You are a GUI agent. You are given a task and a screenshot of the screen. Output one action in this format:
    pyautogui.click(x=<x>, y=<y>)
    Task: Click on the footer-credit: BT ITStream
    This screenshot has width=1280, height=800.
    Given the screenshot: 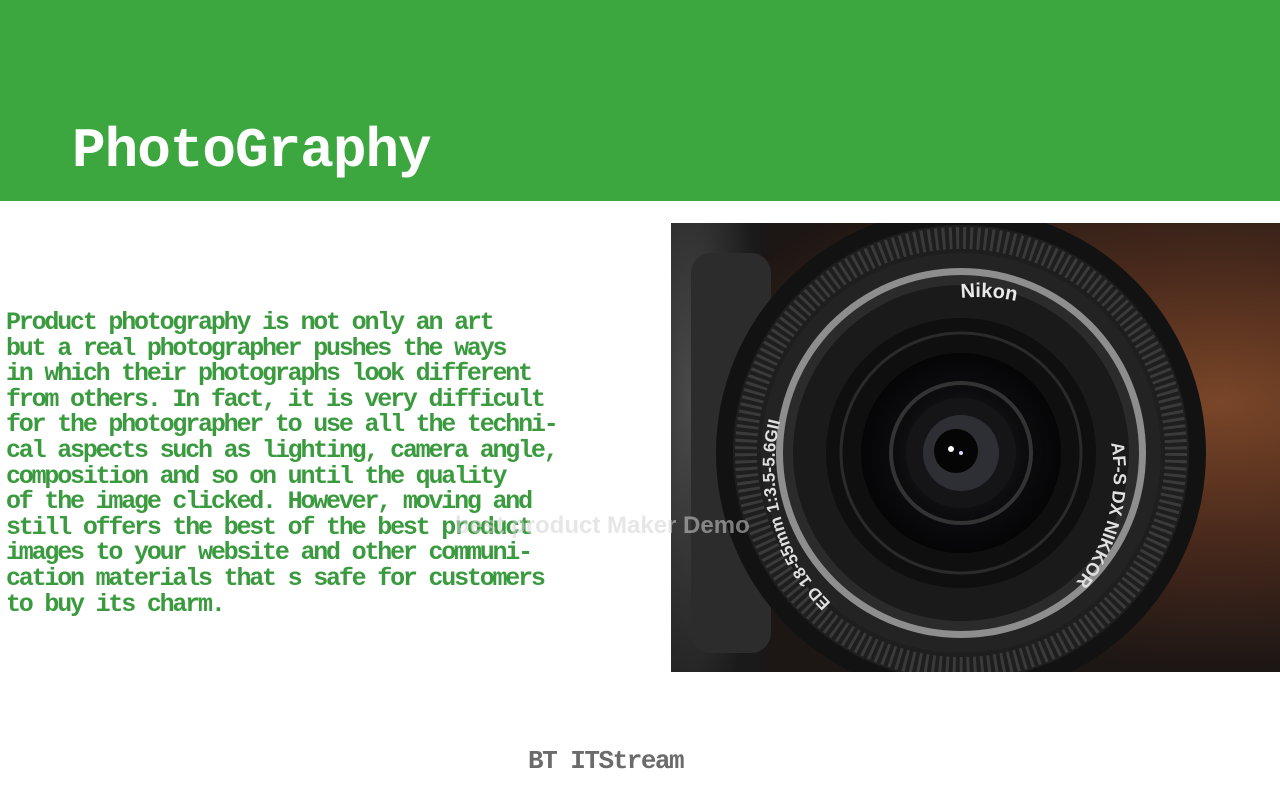 What is the action you would take?
    pyautogui.click(x=606, y=761)
    